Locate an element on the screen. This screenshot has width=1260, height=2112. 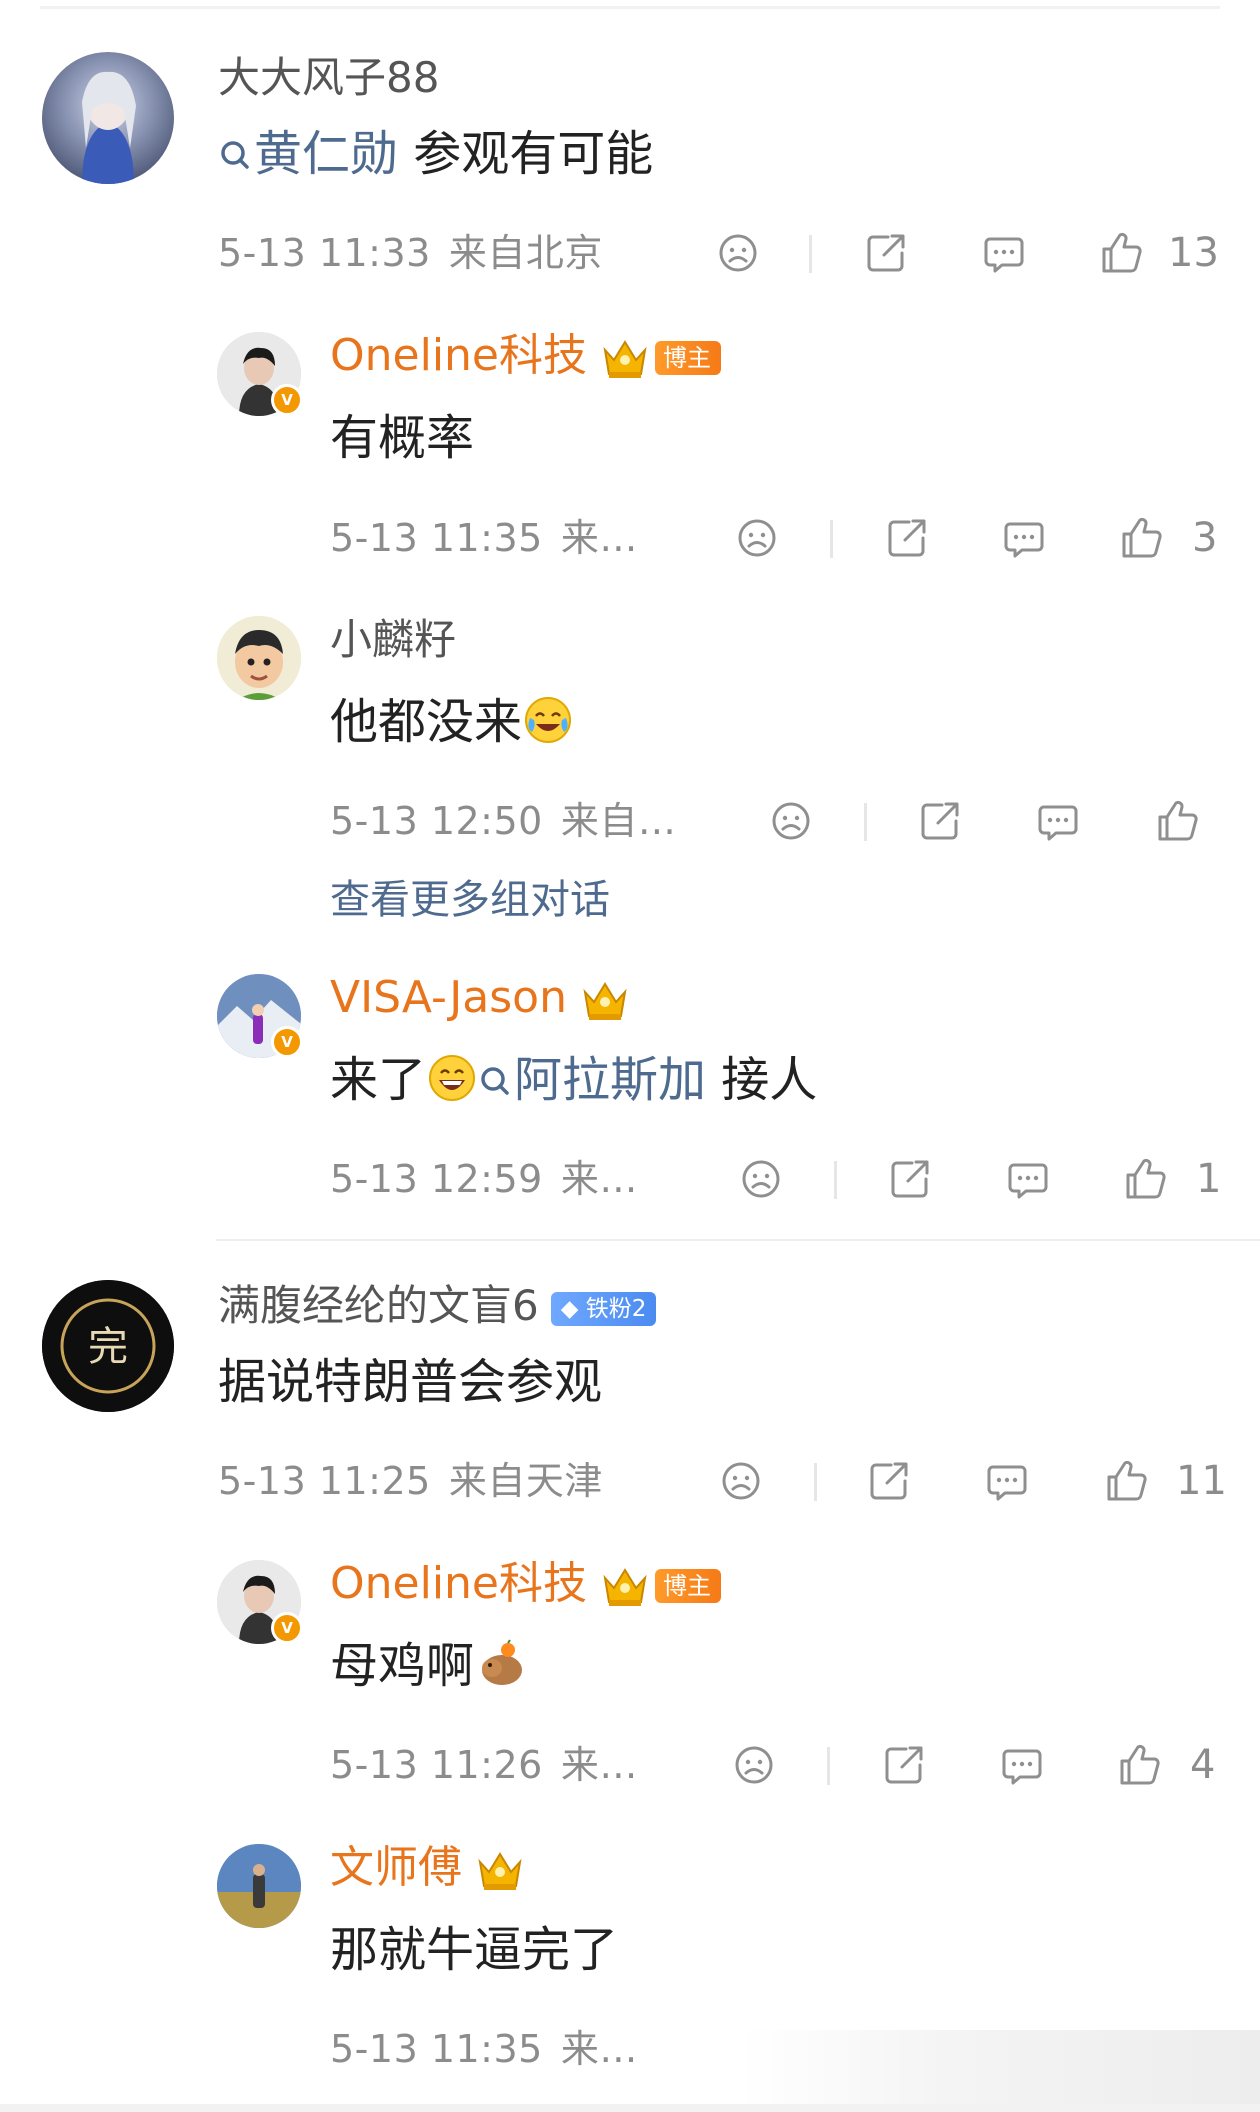
laugh-cry-emoji-icon is located at coordinates (548, 720).